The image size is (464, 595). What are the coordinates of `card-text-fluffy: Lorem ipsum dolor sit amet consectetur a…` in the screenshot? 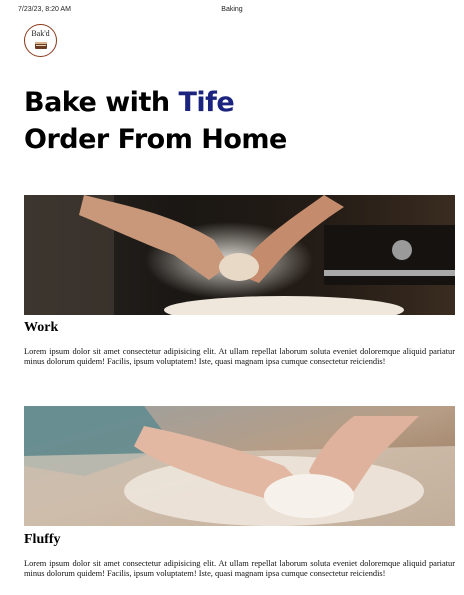 It's located at (239, 569).